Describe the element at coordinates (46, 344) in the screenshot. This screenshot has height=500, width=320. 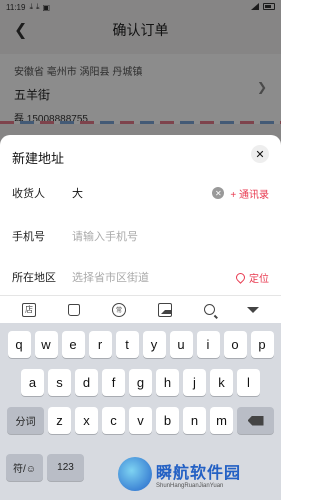
I see `key-w: w` at that location.